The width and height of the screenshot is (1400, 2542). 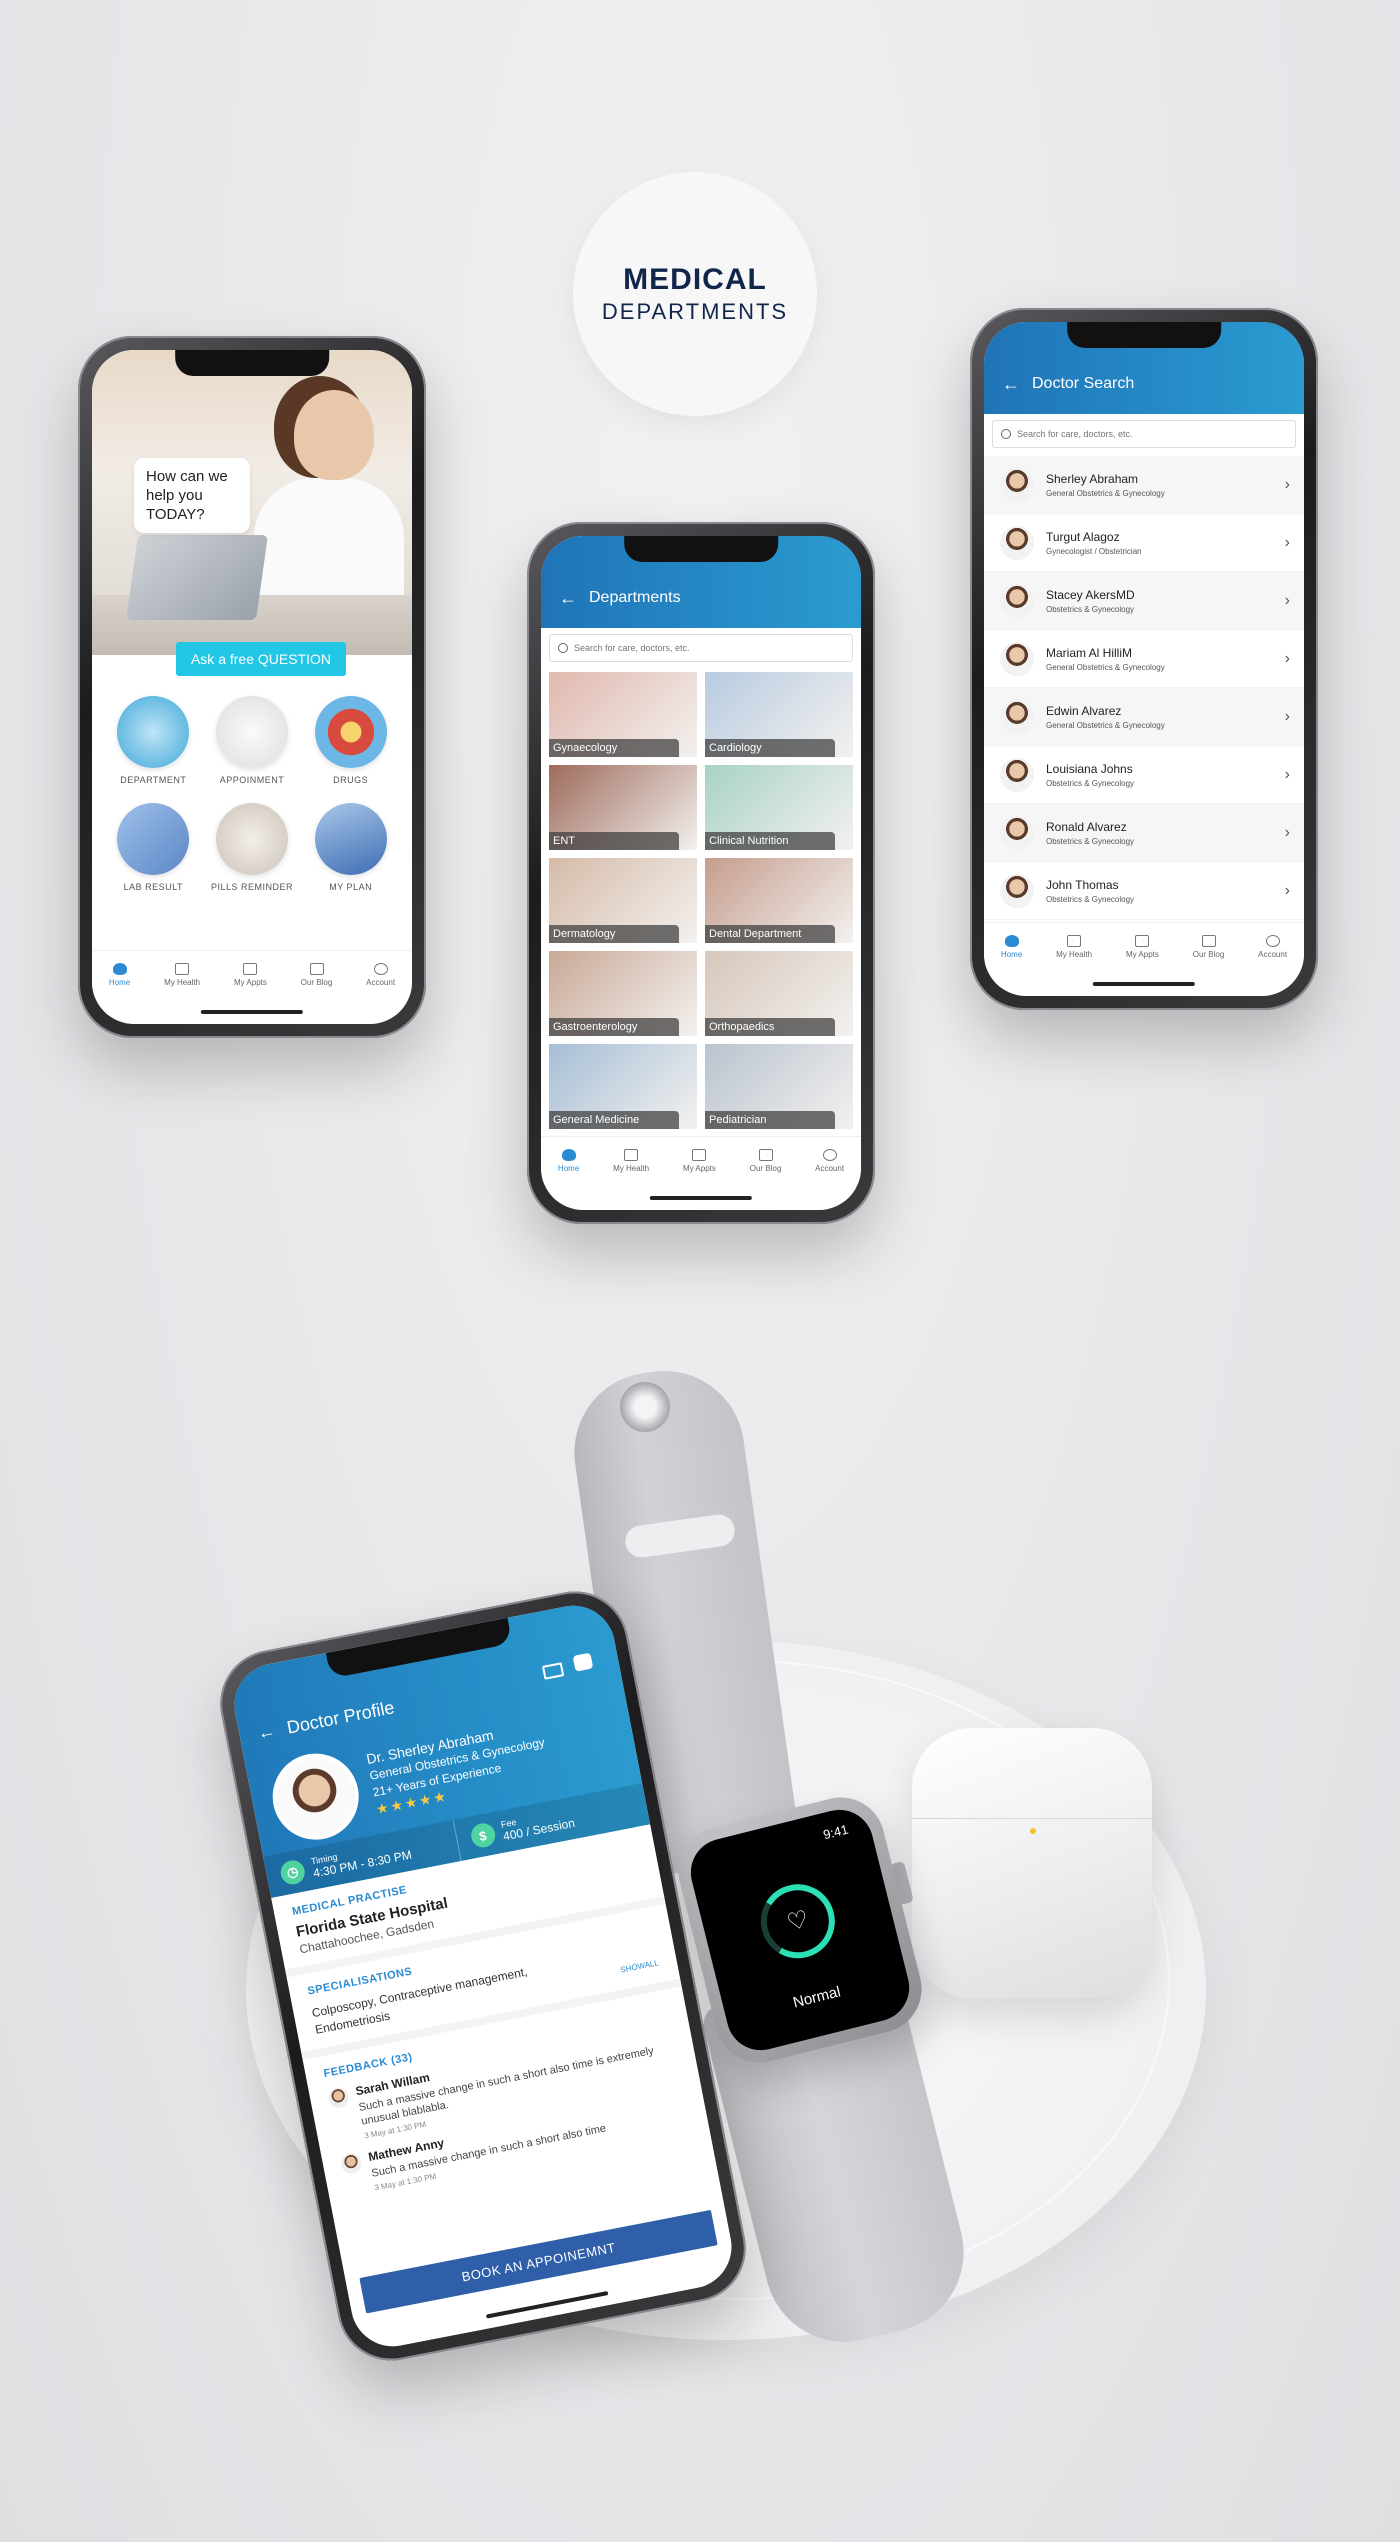 I want to click on feature-appoinment: APPOINMENT, so click(x=252, y=740).